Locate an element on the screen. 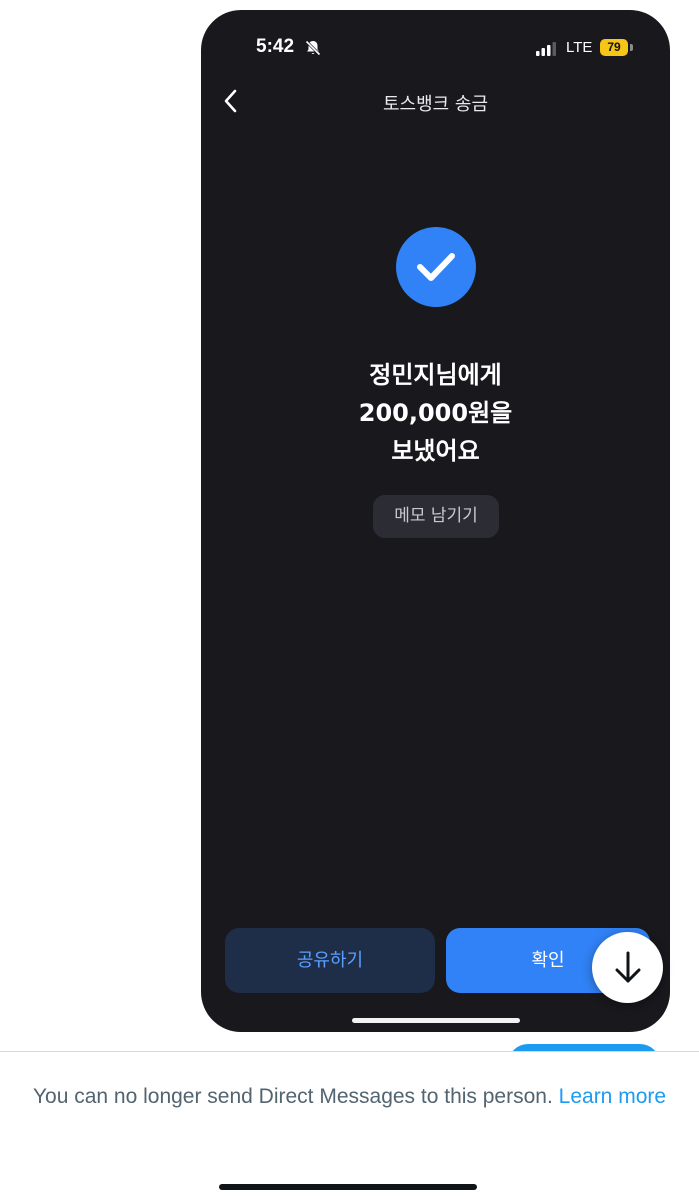  phone-home-indicator is located at coordinates (436, 1020).